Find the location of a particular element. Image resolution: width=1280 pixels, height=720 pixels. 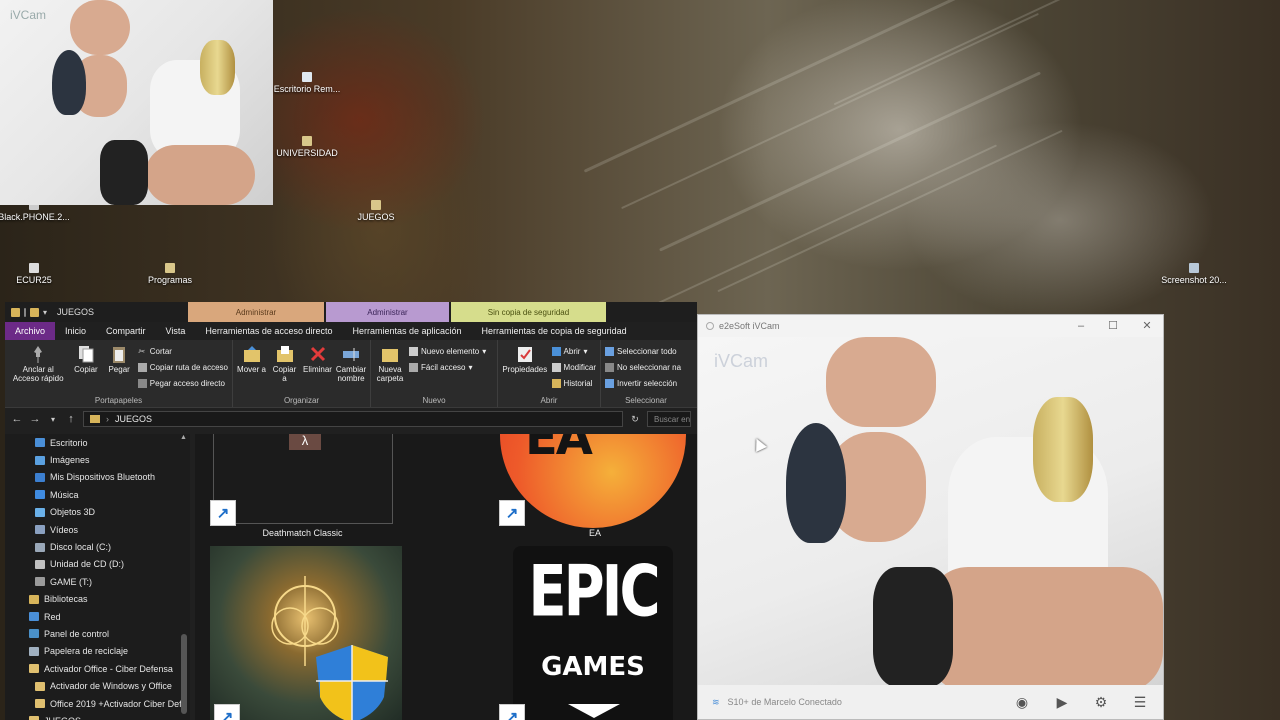

nav-item: Panel de control is located at coordinates (97, 633).